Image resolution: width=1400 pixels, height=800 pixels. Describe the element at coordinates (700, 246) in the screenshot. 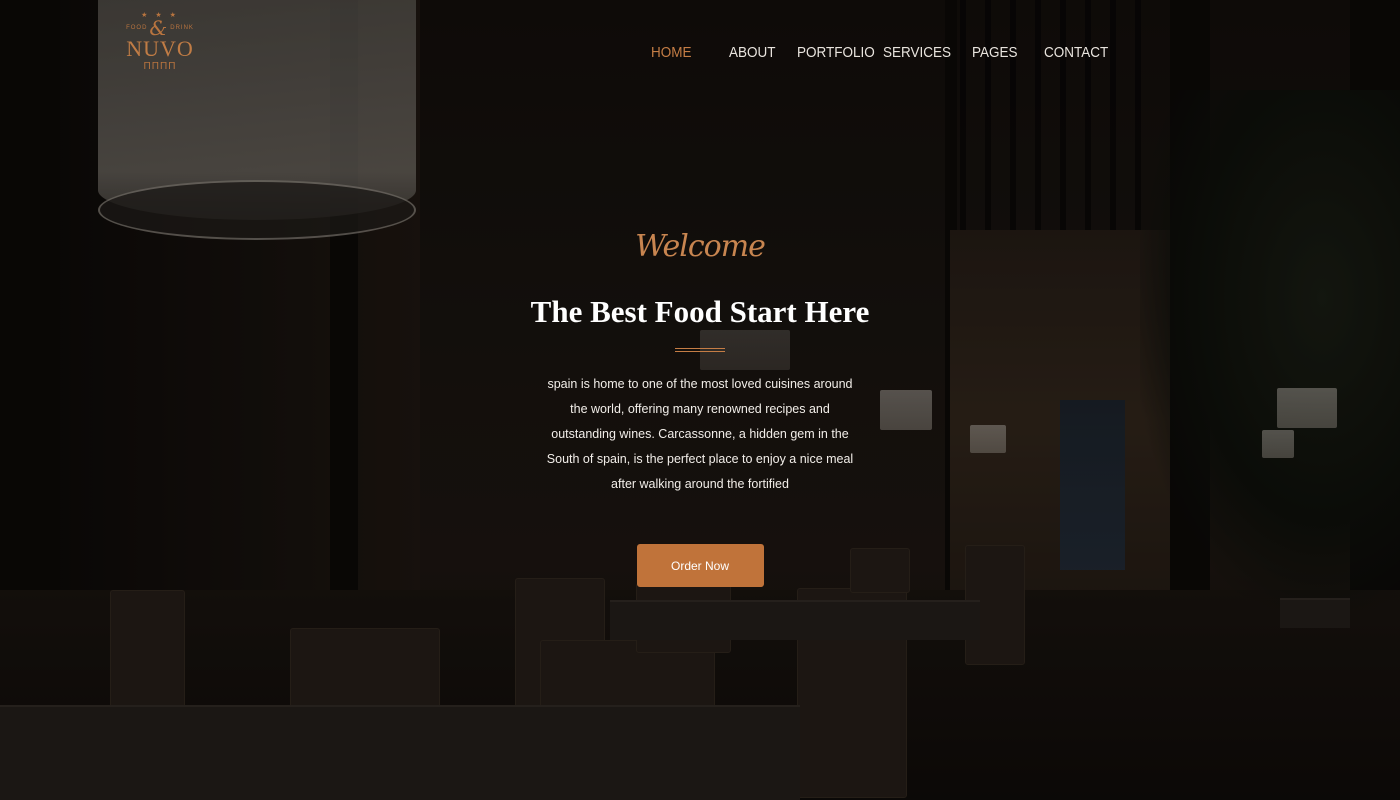

I see `hero-welcome-script: Welcome` at that location.